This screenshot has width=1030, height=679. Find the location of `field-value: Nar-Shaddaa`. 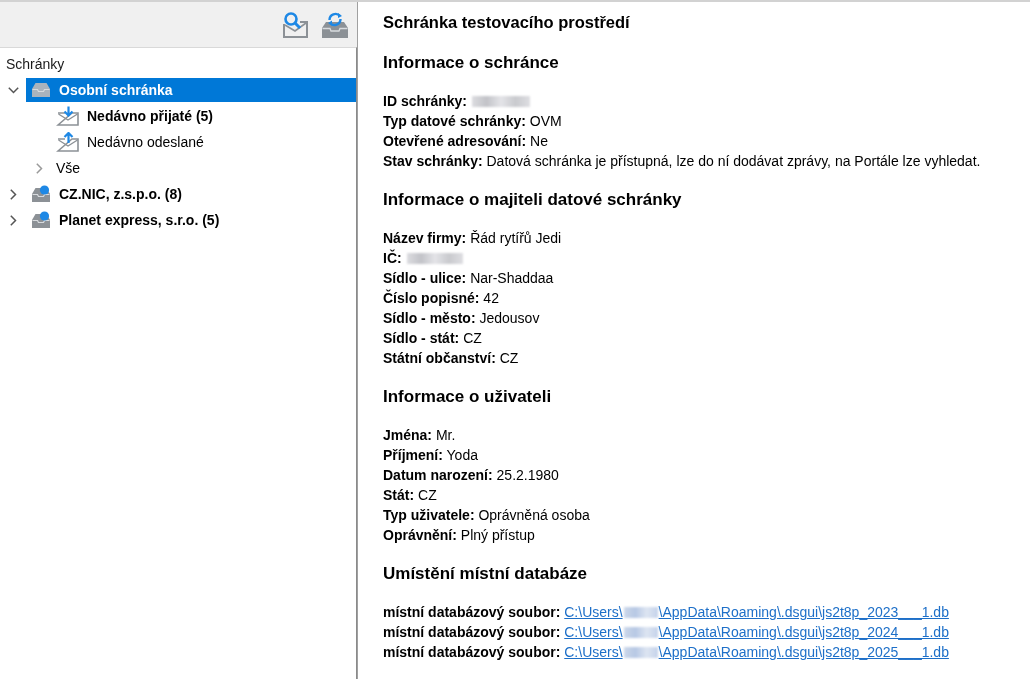

field-value: Nar-Shaddaa is located at coordinates (512, 278).